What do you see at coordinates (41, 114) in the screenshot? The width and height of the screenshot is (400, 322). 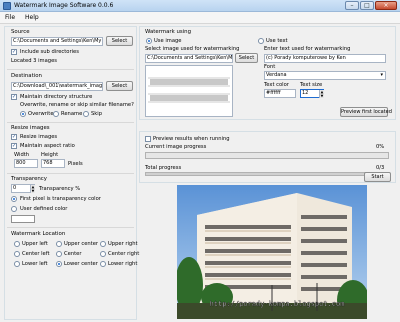 I see `overwrite-label: Overwrite` at bounding box center [41, 114].